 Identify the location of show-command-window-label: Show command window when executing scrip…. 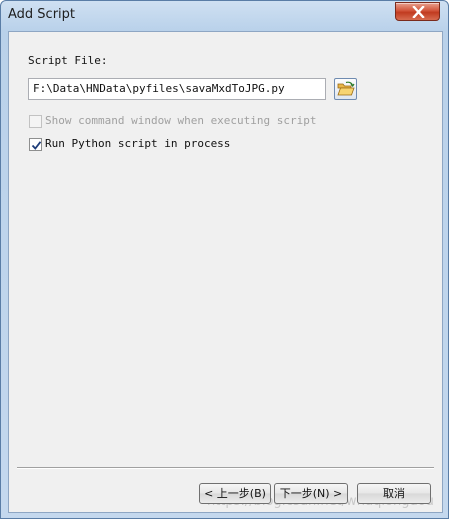
(181, 120).